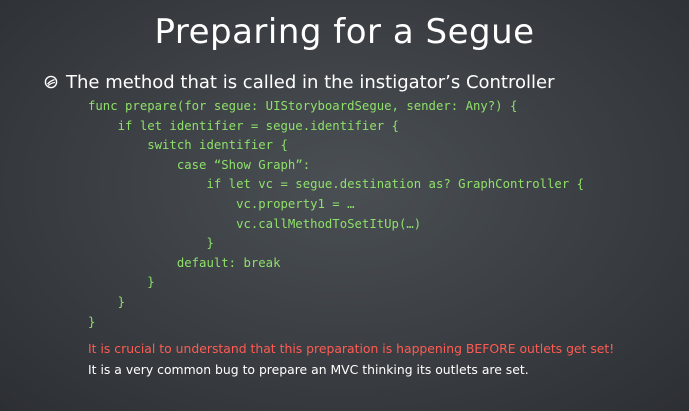 This screenshot has width=689, height=411. I want to click on code-line: switch identifier {, so click(188, 145).